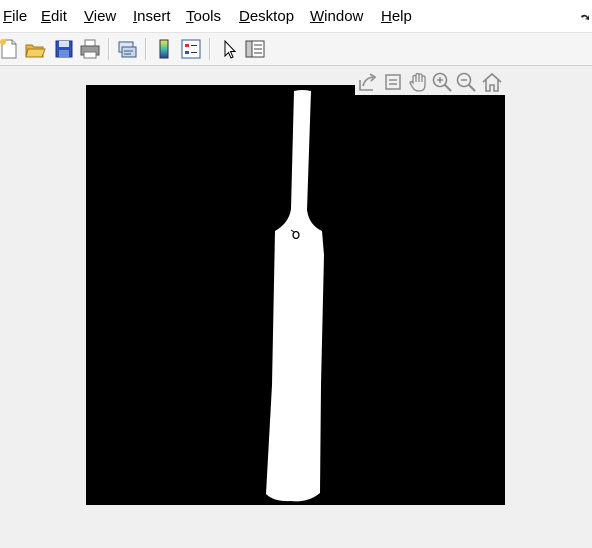 Image resolution: width=592 pixels, height=548 pixels. Describe the element at coordinates (430, 82) in the screenshot. I see `axes-toolbar` at that location.